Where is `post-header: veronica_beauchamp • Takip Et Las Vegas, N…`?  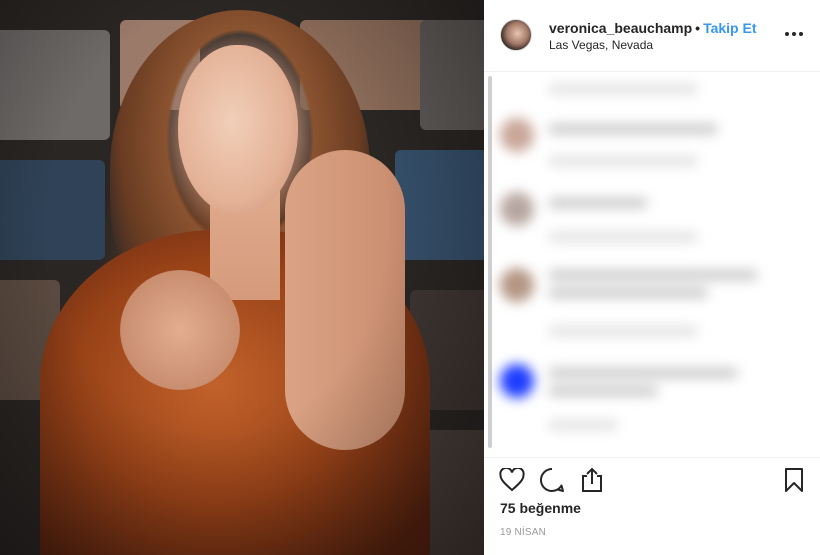
post-header: veronica_beauchamp • Takip Et Las Vegas, N… is located at coordinates (652, 36).